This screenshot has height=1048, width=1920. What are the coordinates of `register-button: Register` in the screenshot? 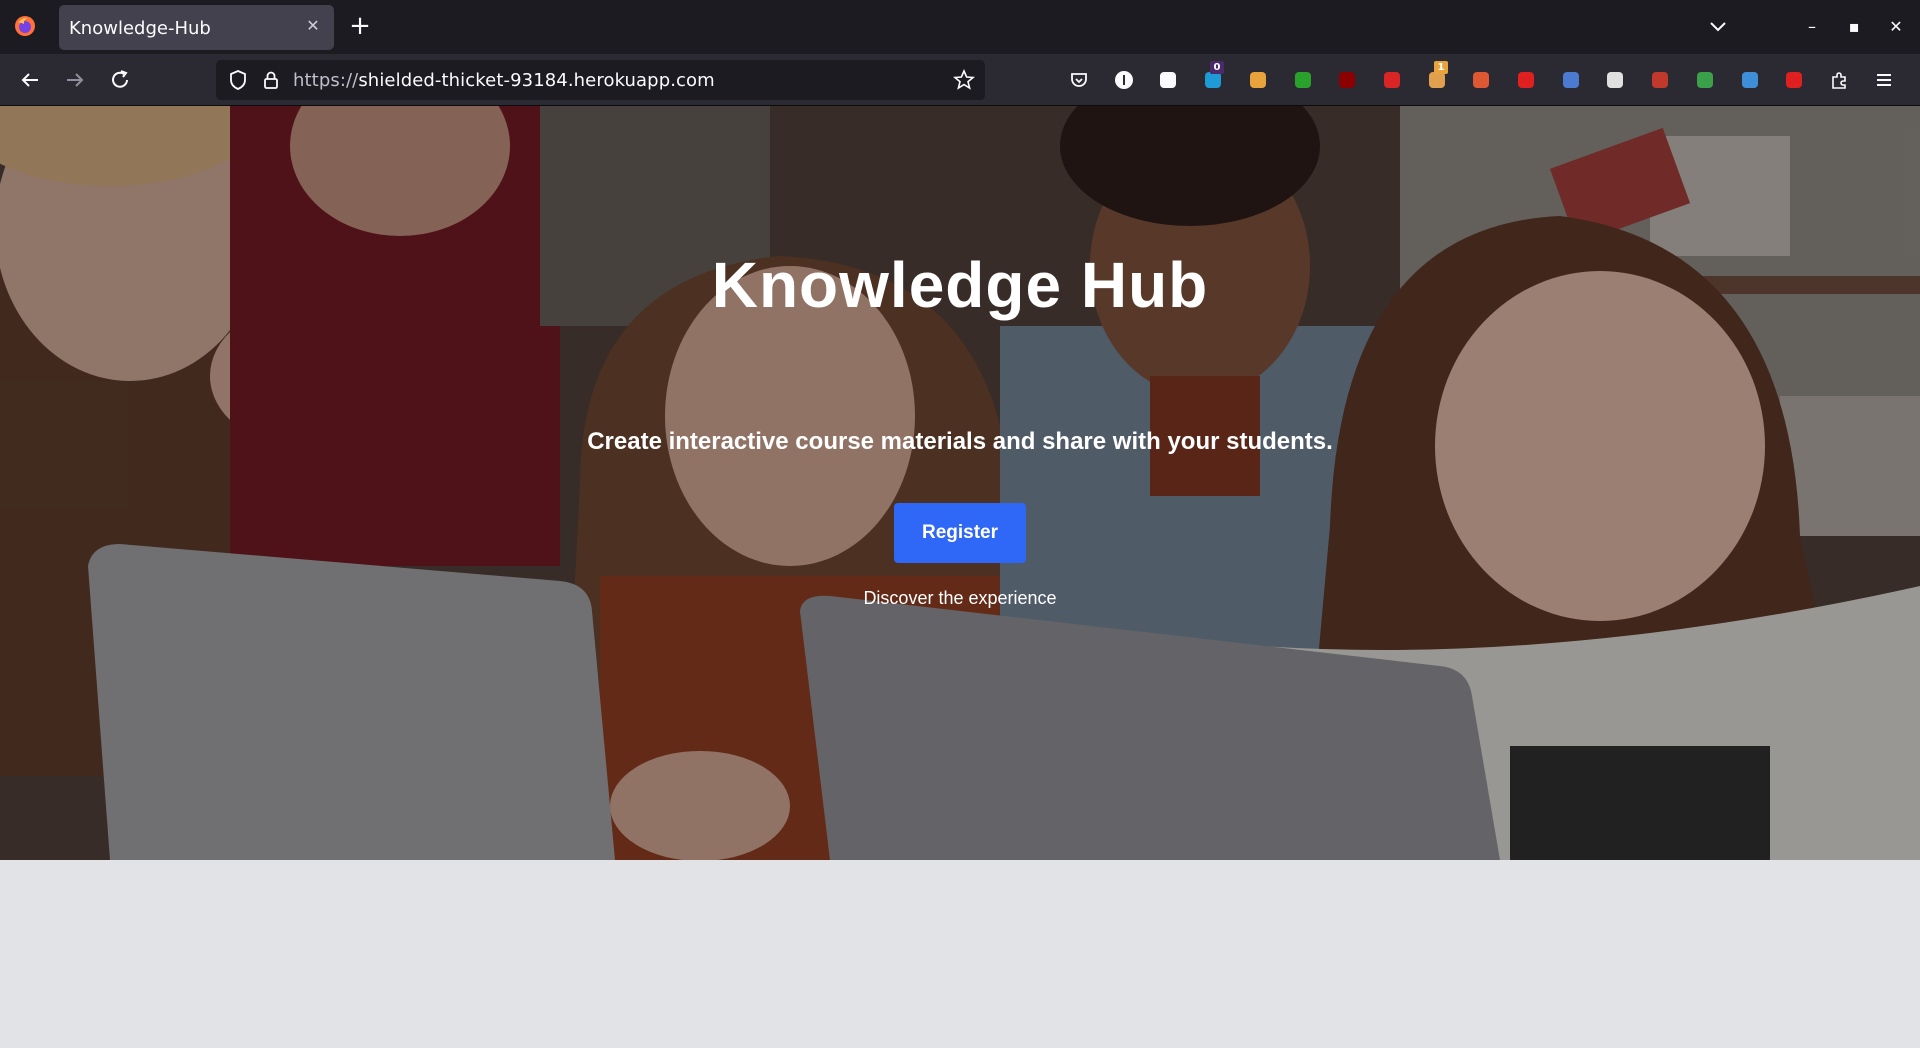 It's located at (960, 533).